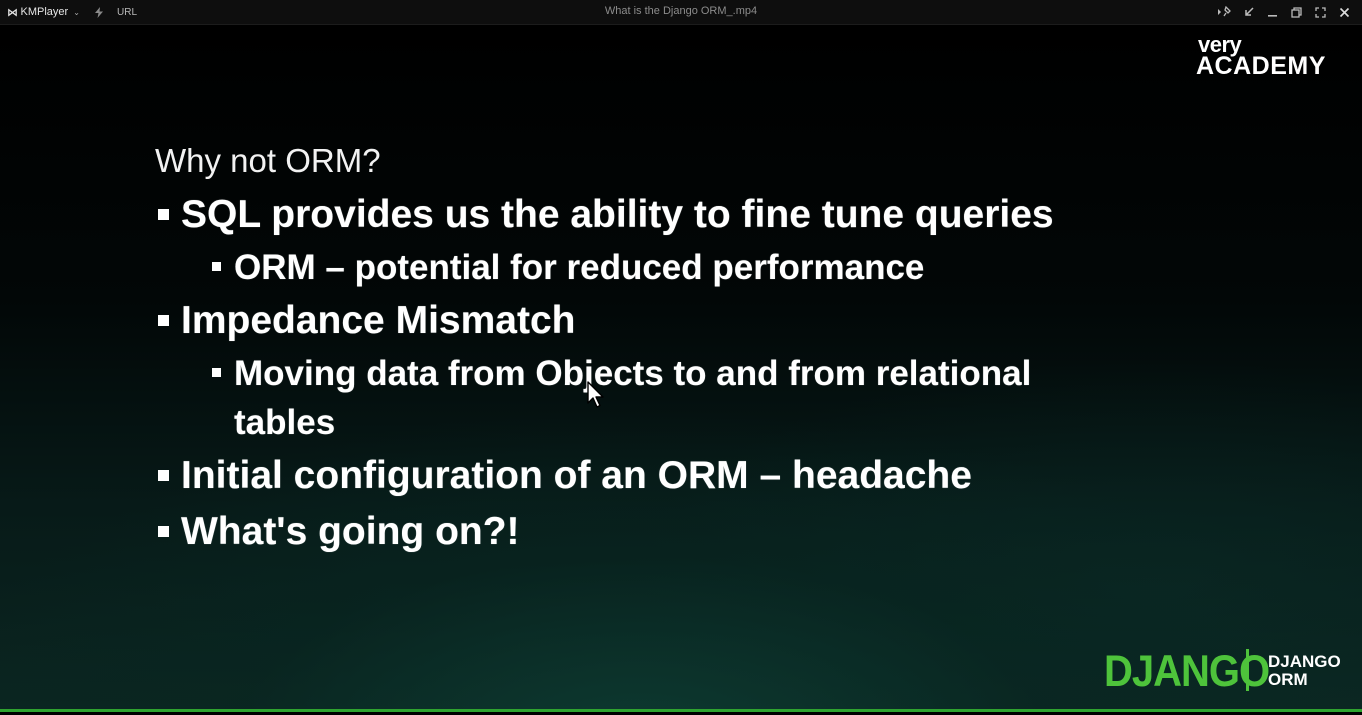  Describe the element at coordinates (127, 12) in the screenshot. I see `url-button: URL` at that location.